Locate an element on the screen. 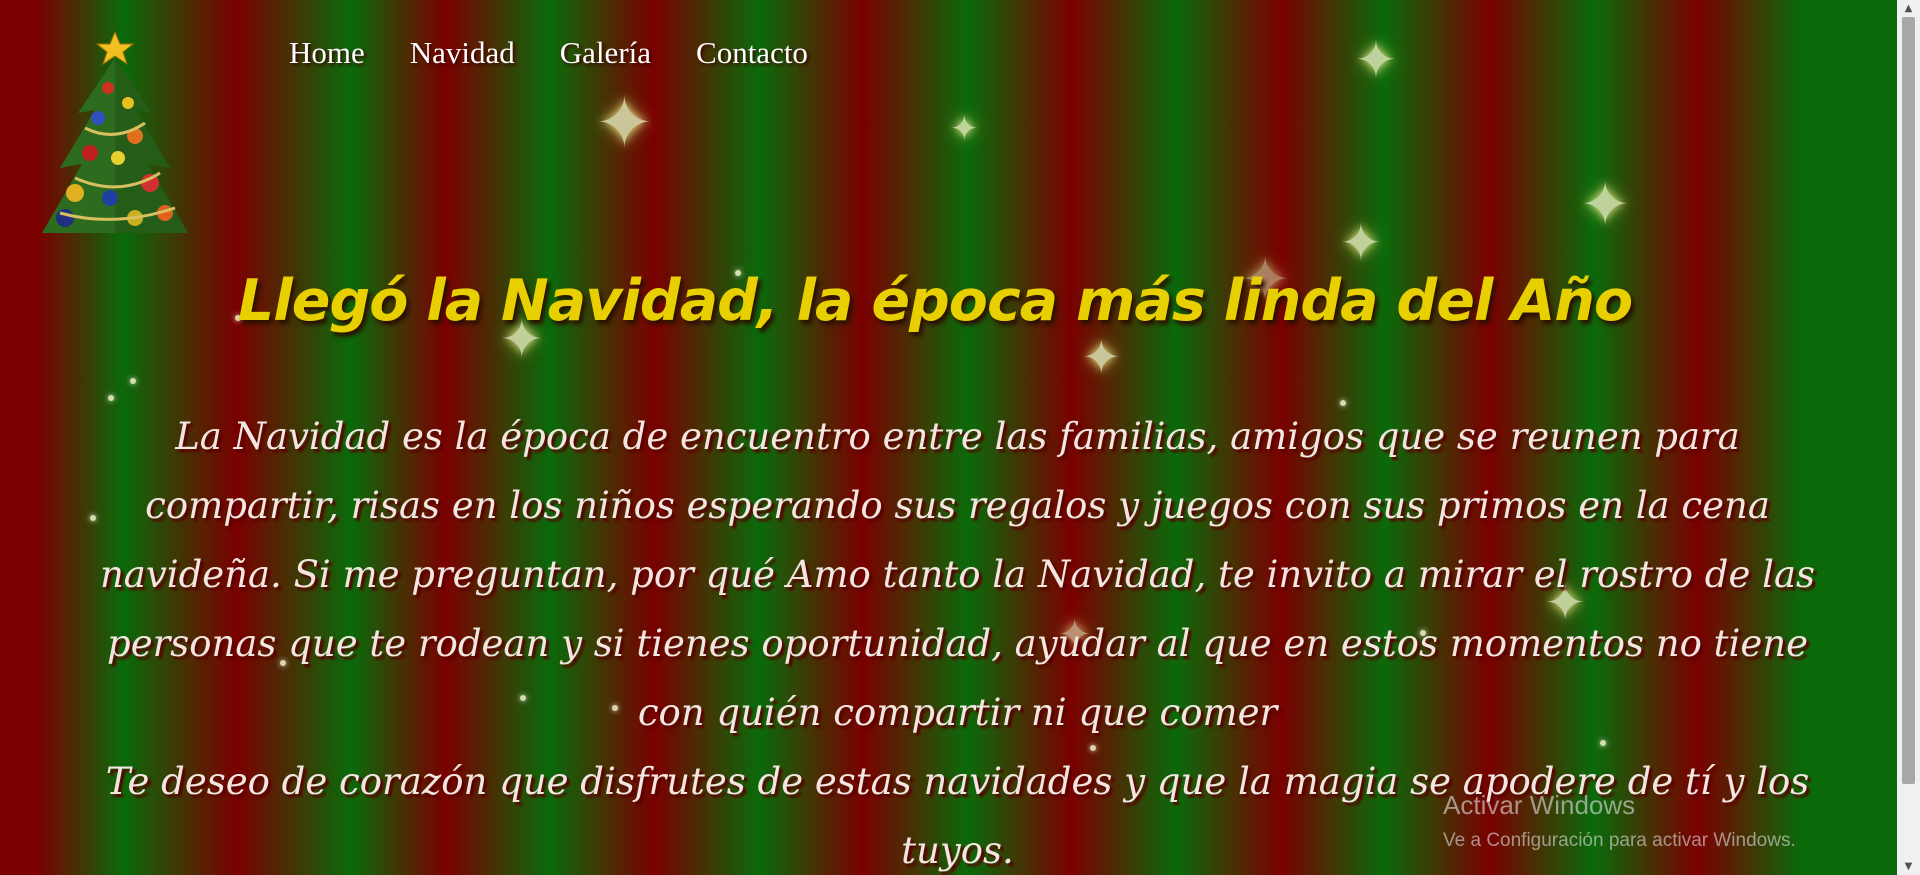 The width and height of the screenshot is (1920, 875). vertical-scrollbar: ▲ ▼ is located at coordinates (1908, 437).